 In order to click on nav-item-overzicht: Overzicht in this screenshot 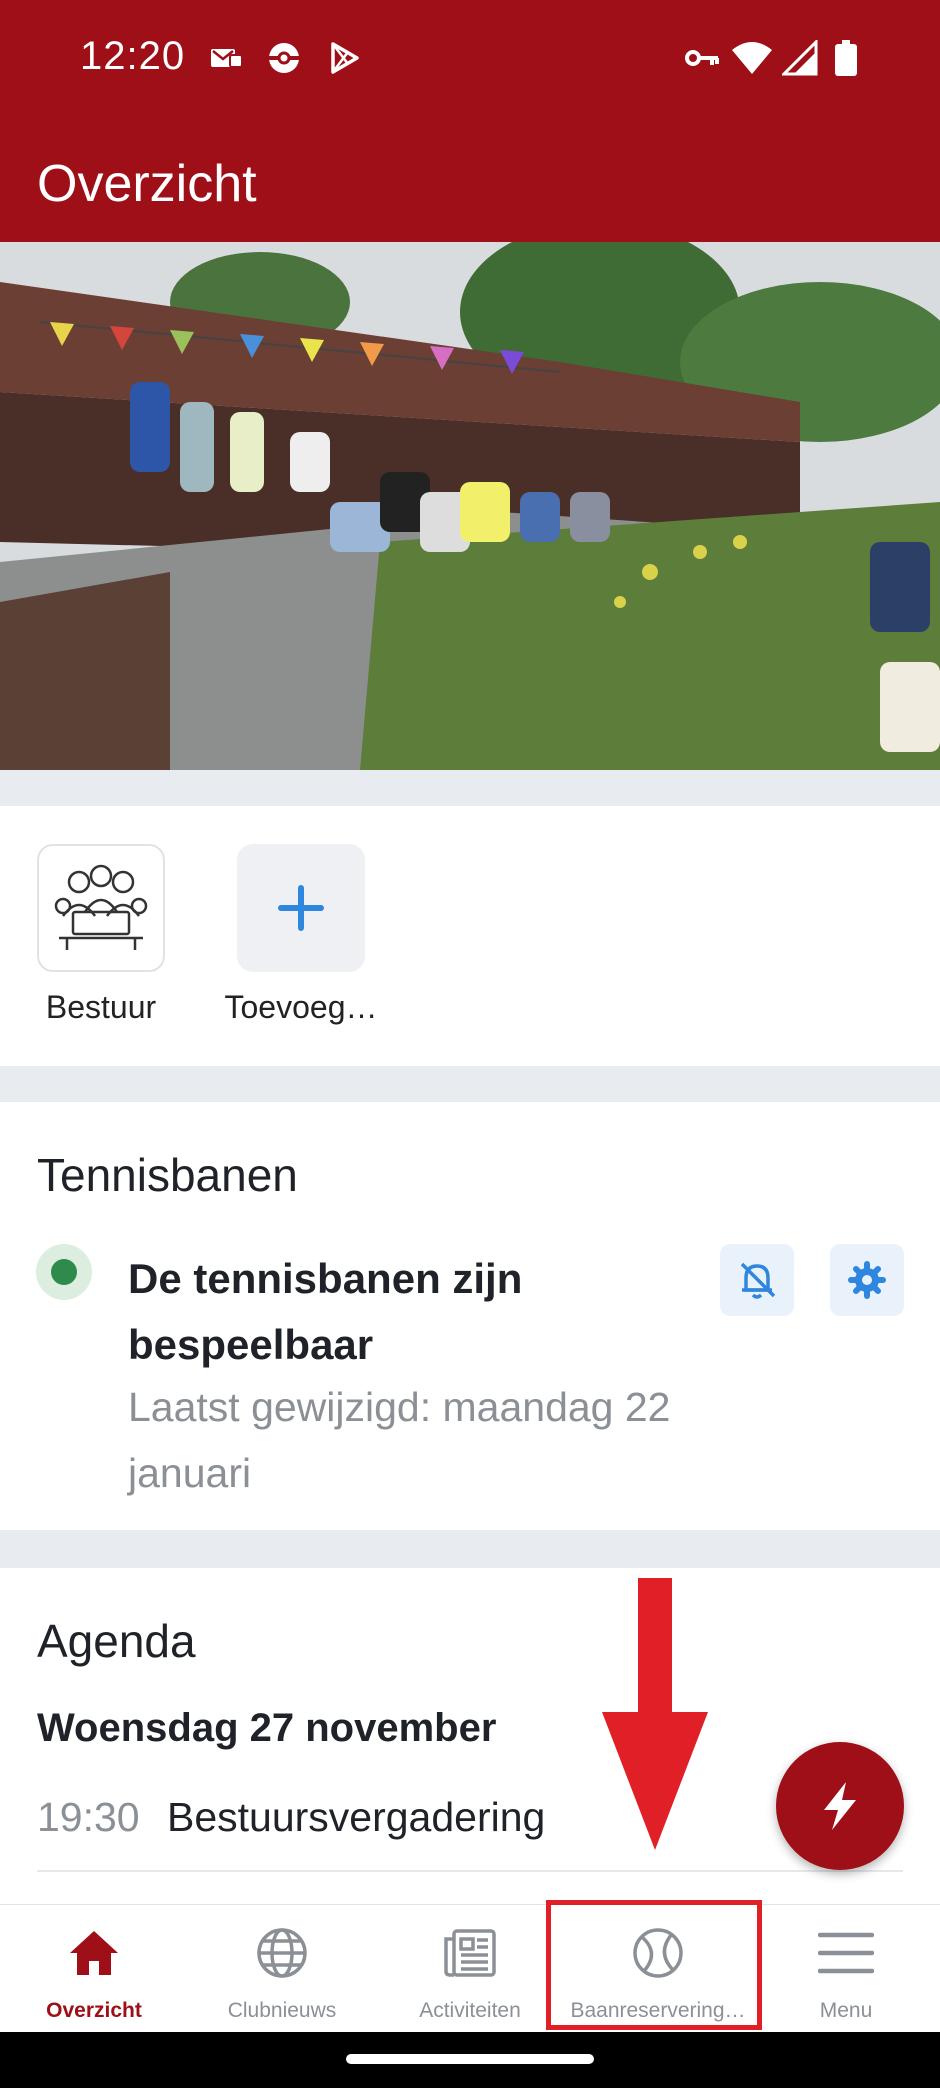, I will do `click(94, 1969)`.